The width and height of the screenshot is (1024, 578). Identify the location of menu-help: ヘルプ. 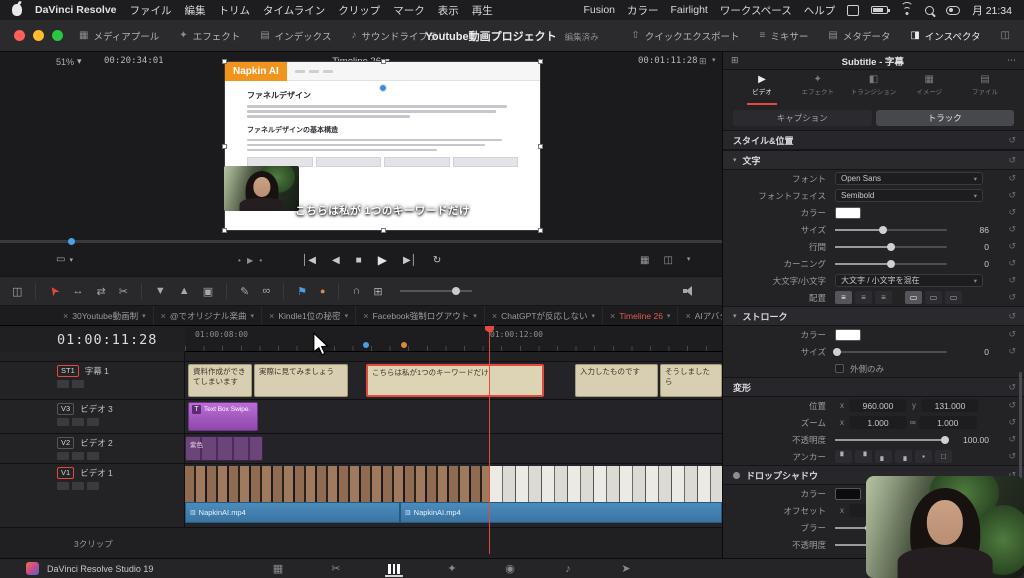
(820, 10).